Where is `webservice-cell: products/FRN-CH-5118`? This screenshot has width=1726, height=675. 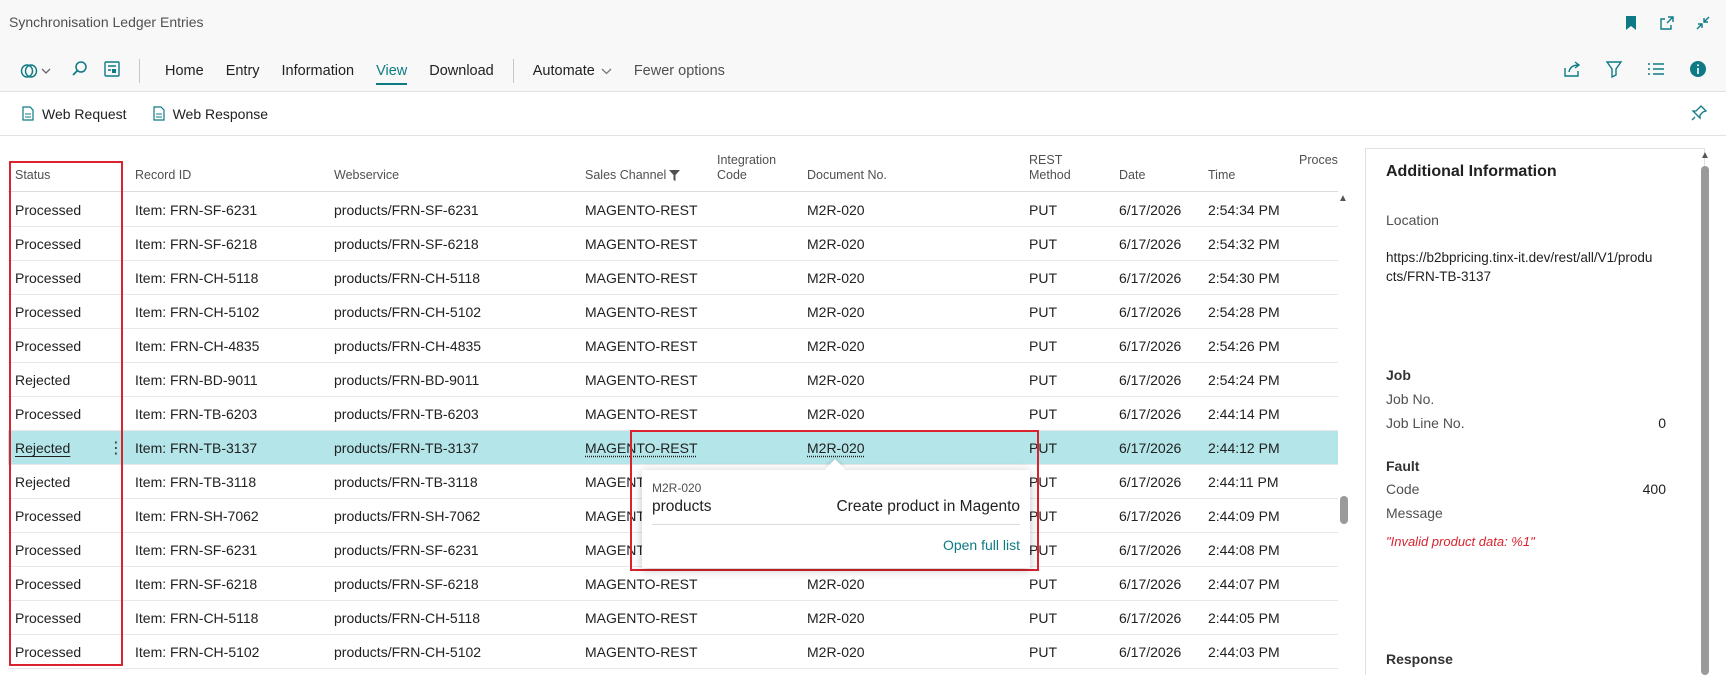
webservice-cell: products/FRN-CH-5118 is located at coordinates (407, 278).